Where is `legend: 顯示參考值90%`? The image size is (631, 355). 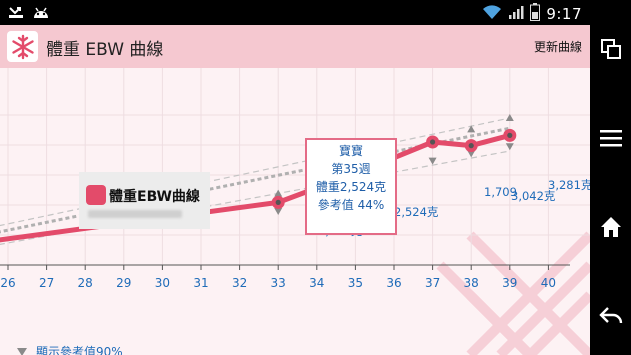 legend: 顯示參考值90% is located at coordinates (69, 349).